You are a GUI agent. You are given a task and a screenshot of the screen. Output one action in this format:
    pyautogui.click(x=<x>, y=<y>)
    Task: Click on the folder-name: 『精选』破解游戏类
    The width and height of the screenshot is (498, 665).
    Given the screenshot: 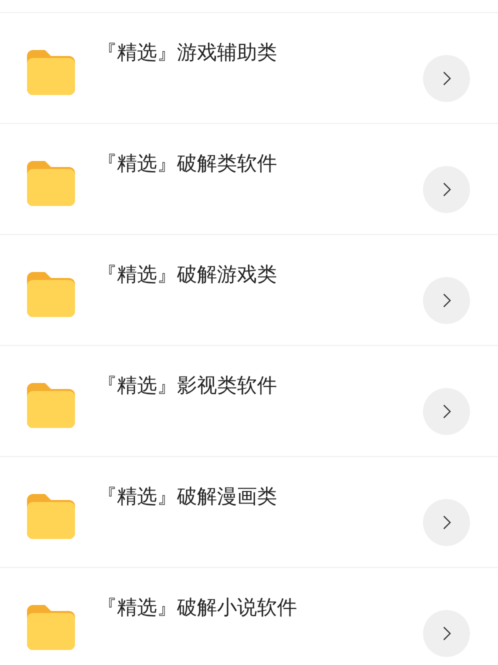 What is the action you would take?
    pyautogui.click(x=187, y=274)
    